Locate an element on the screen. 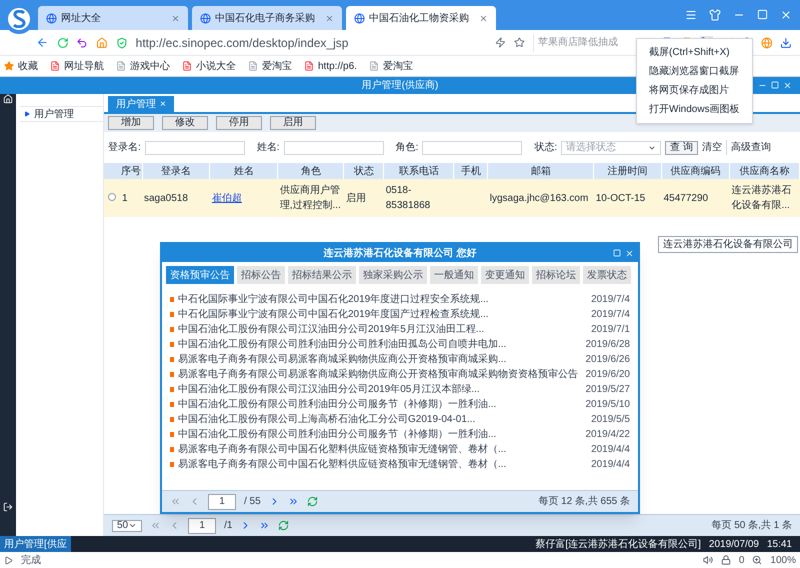  bookmark-item: 收藏 is located at coordinates (21, 66).